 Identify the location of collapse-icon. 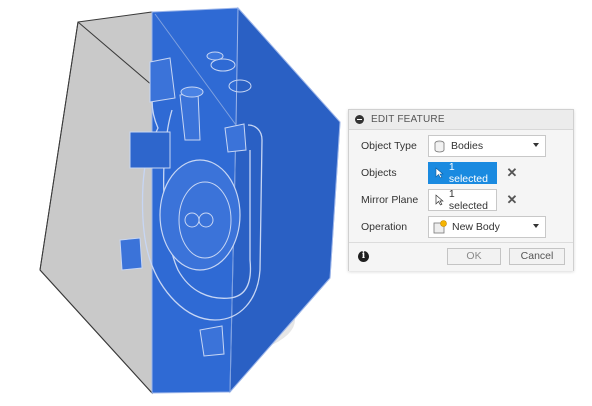
(359, 119).